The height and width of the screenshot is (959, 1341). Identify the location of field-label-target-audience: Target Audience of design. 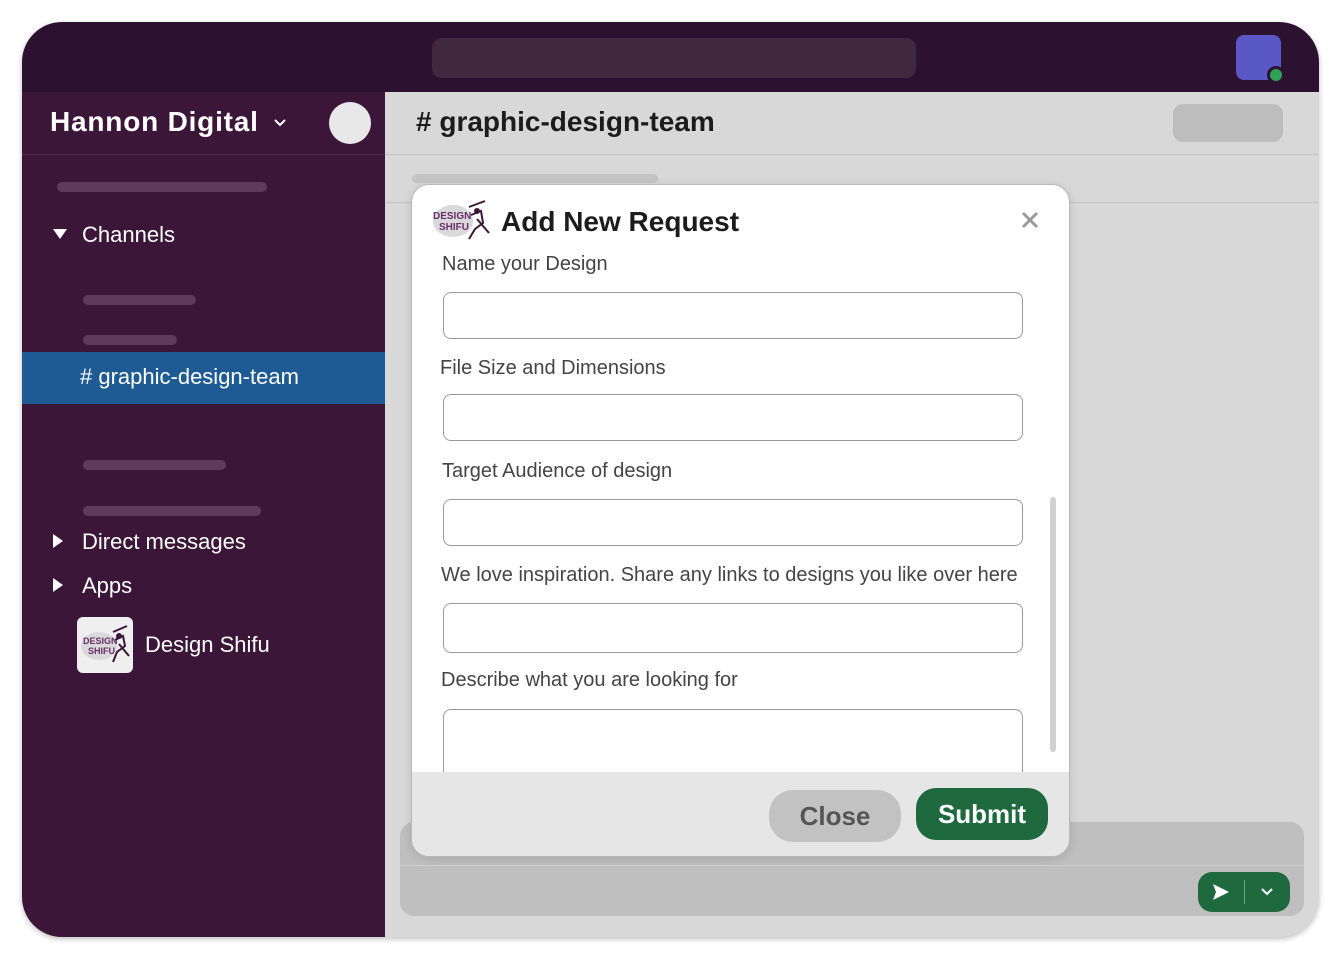
(557, 471).